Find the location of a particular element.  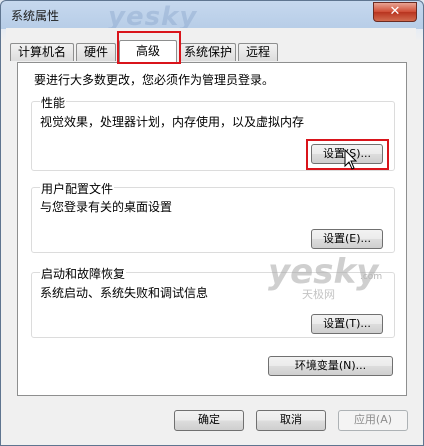

tab-hardware: 硬件 is located at coordinates (96, 52).